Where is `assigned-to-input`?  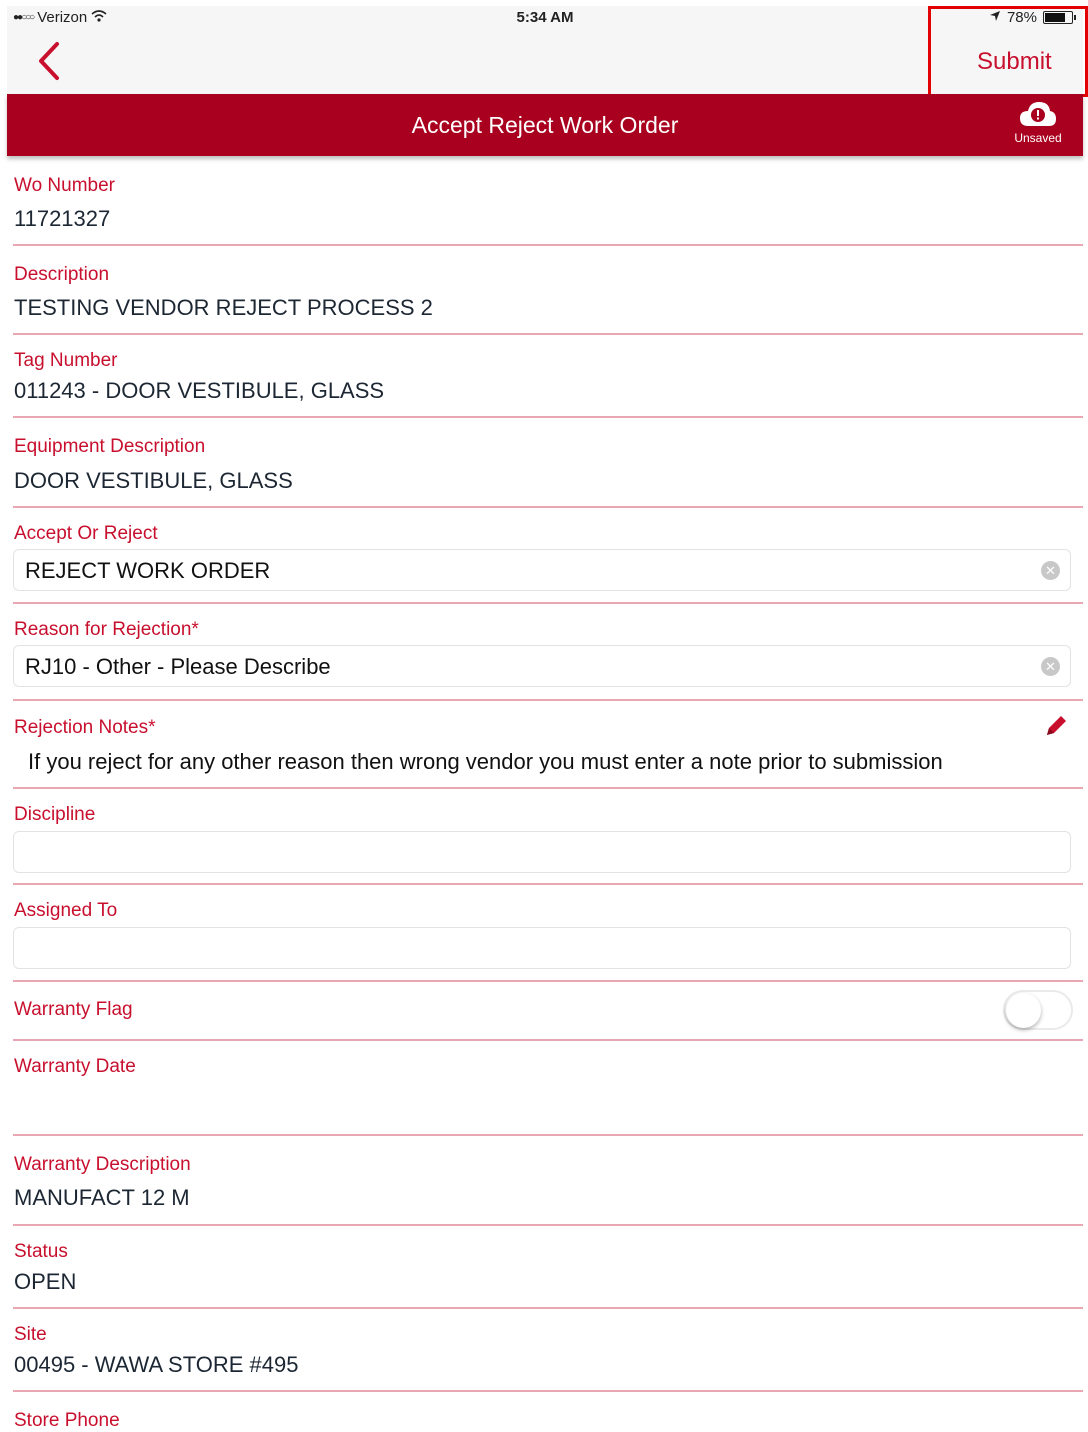
assigned-to-input is located at coordinates (542, 948).